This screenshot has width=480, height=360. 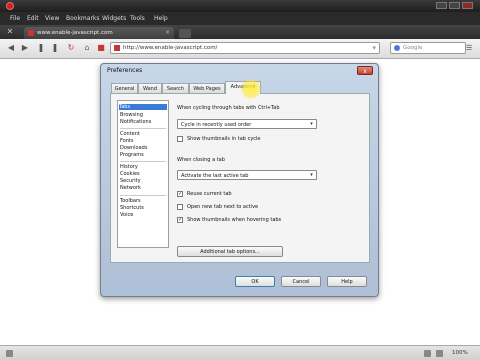 I want to click on forward-icon: ▶, so click(x=25, y=48).